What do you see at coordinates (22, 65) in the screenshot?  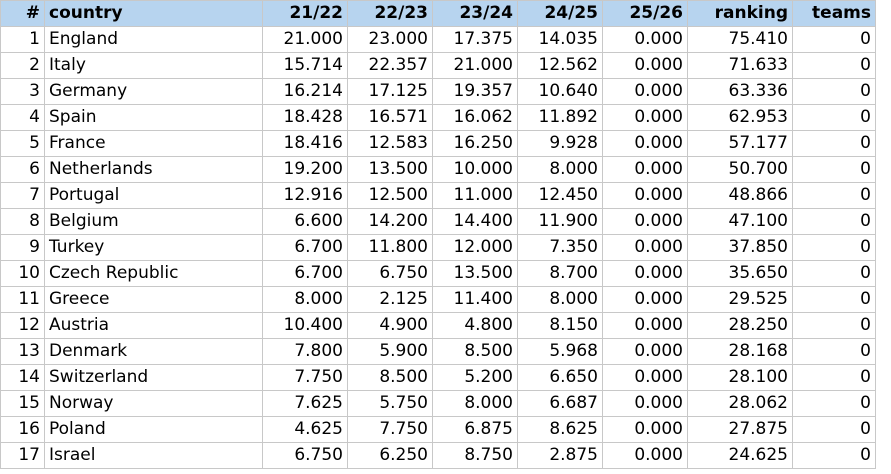 I see `cell-index: 2` at bounding box center [22, 65].